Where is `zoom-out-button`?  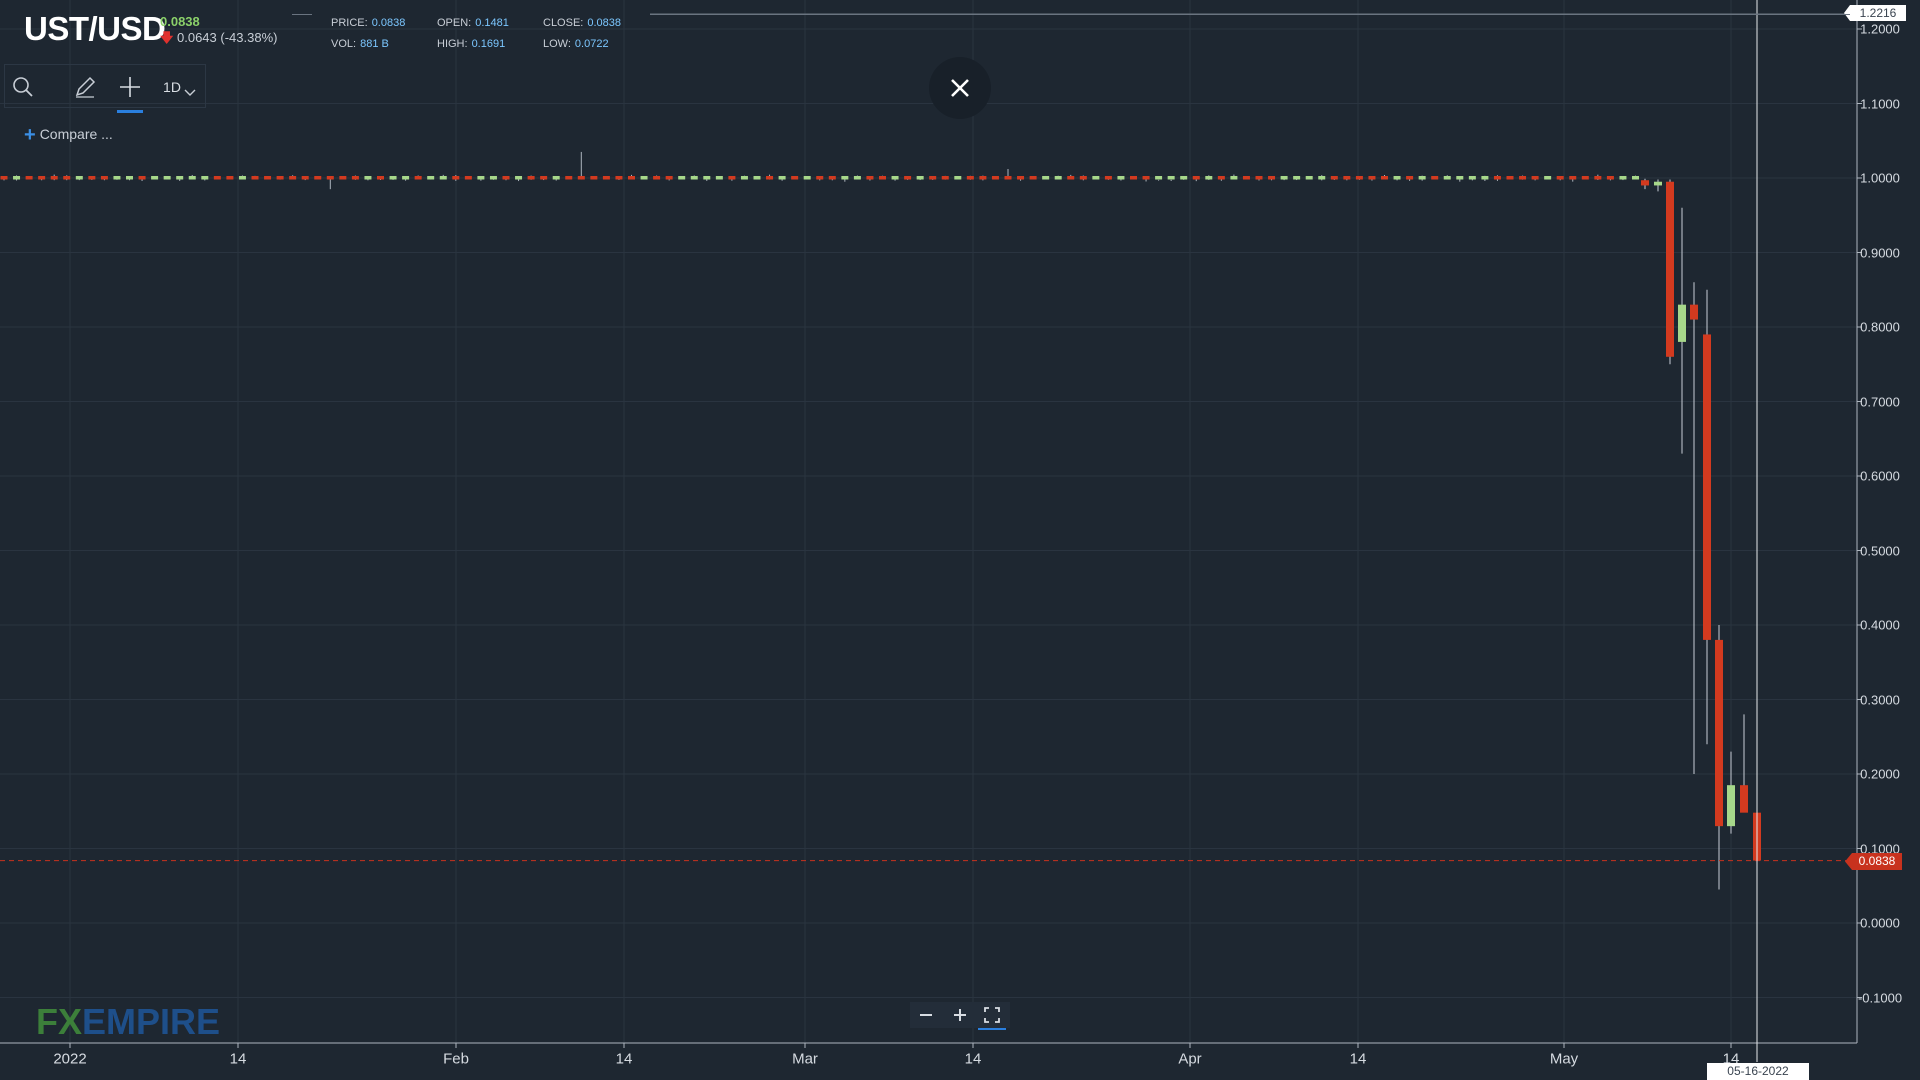 zoom-out-button is located at coordinates (926, 1015).